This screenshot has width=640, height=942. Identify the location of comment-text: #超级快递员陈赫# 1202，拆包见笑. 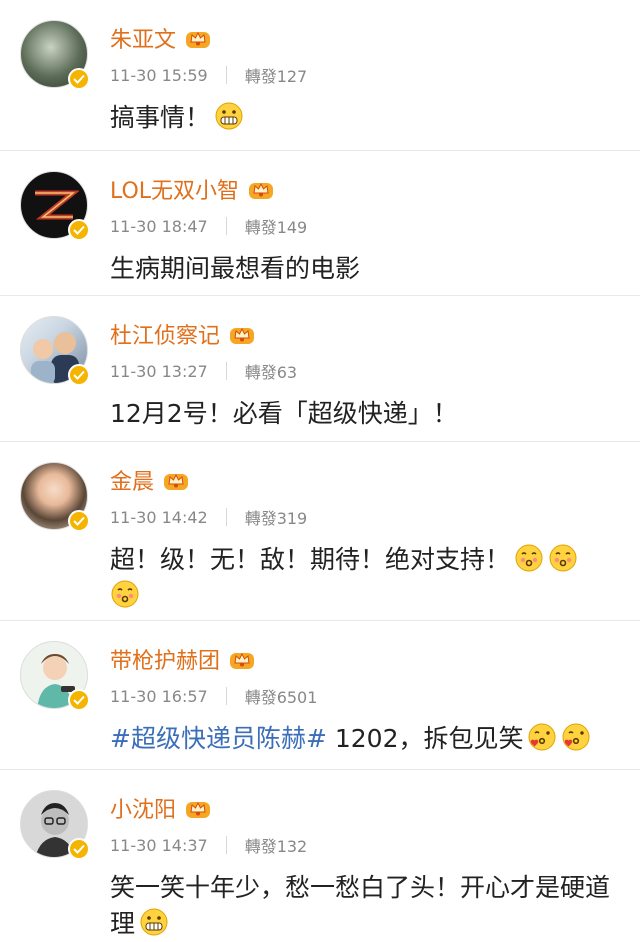
(365, 739).